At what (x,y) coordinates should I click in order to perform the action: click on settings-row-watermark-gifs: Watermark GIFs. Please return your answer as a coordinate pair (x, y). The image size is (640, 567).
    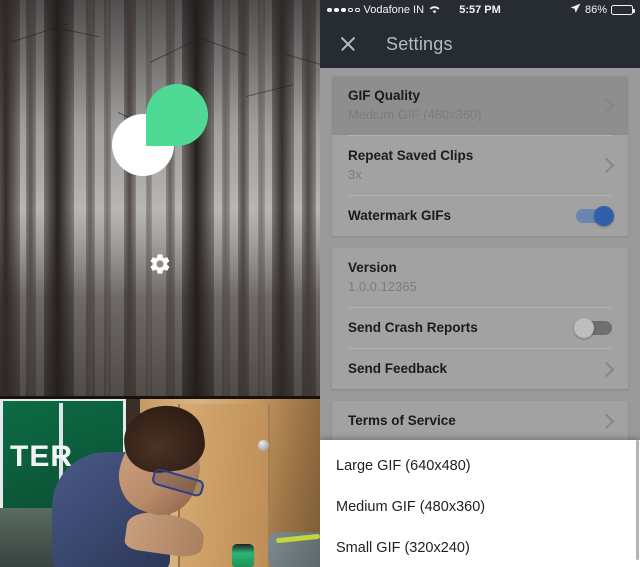
    Looking at the image, I should click on (480, 216).